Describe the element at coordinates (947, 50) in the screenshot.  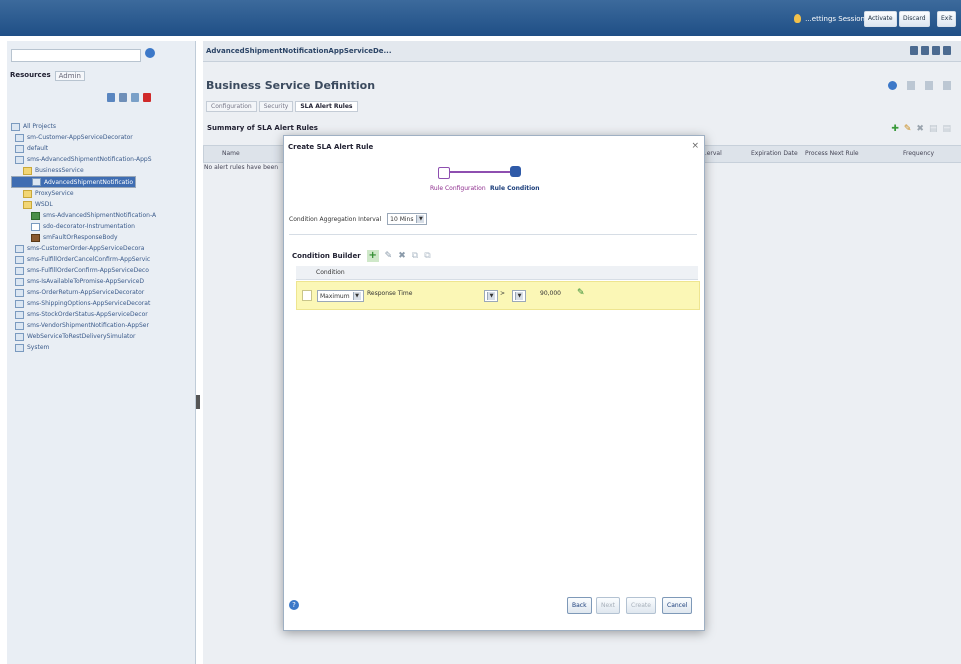
I see `menu-icon` at that location.